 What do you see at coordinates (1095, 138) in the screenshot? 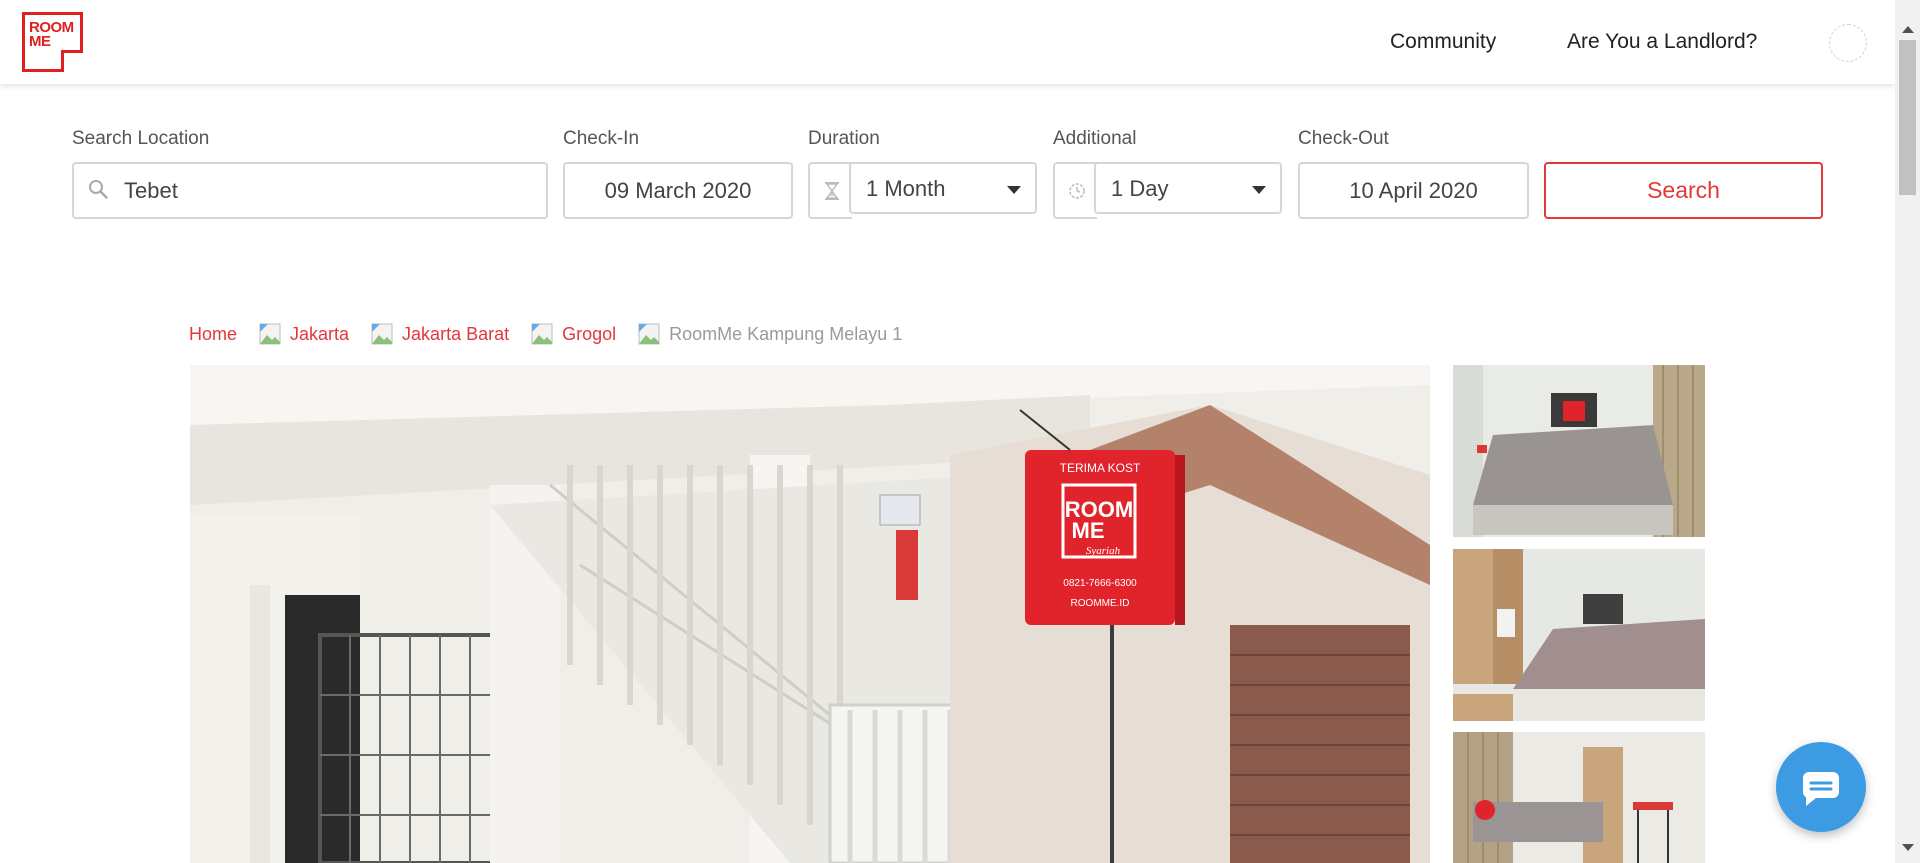
I see `additional-label: Additional` at bounding box center [1095, 138].